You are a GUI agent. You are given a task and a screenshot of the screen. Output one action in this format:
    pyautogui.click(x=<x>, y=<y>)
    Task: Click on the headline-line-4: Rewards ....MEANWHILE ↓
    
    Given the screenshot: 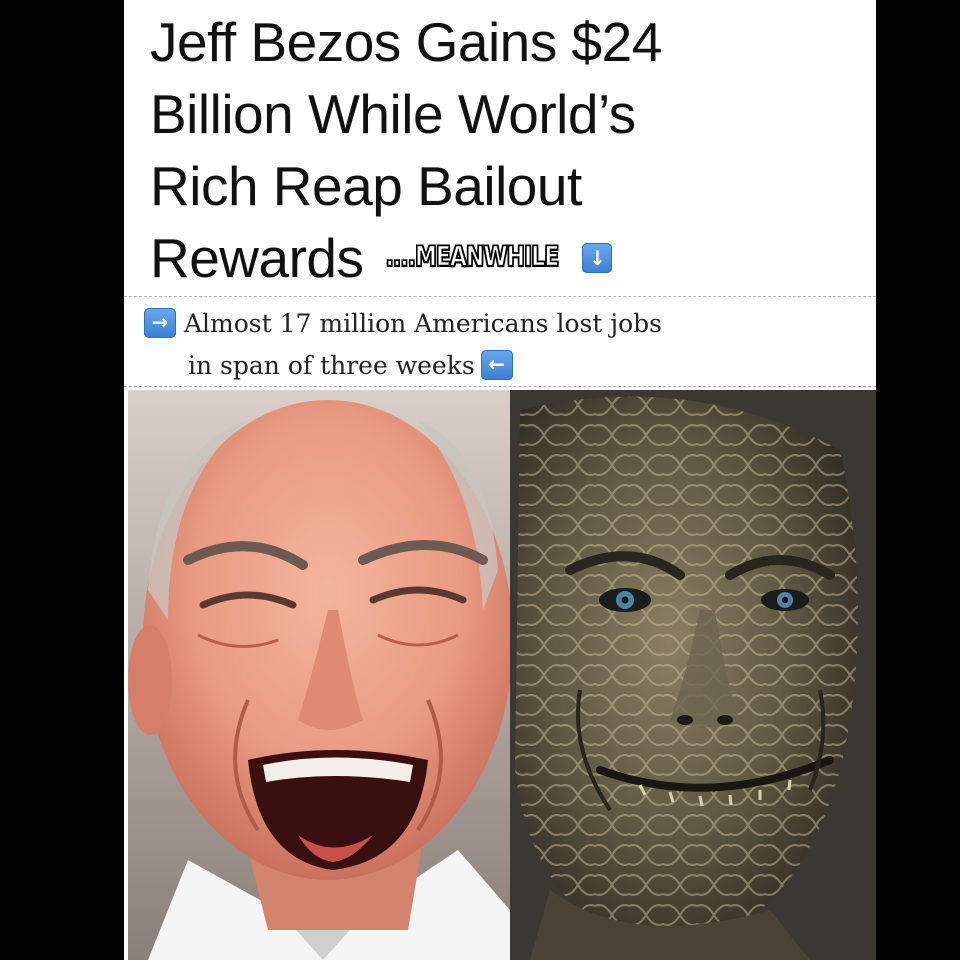 What is the action you would take?
    pyautogui.click(x=500, y=260)
    